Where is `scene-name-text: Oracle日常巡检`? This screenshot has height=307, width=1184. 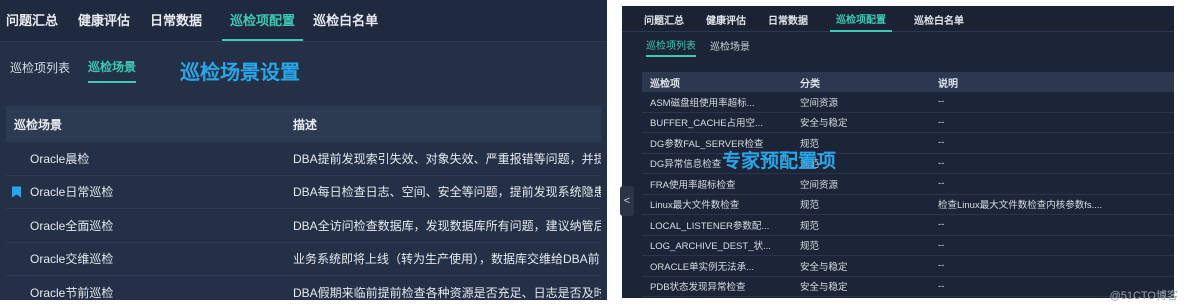 scene-name-text: Oracle日常巡检 is located at coordinates (72, 192).